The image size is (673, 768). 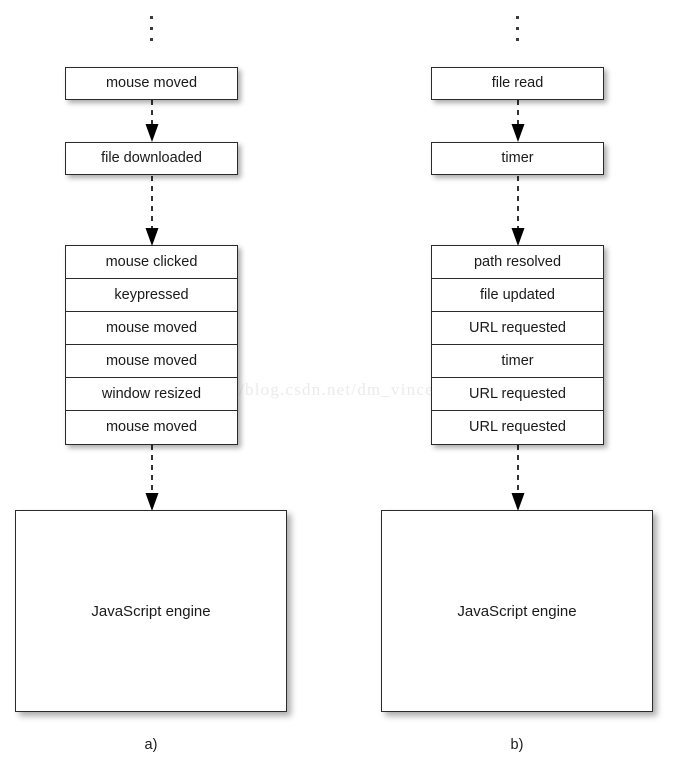 I want to click on queue-row: file updated, so click(x=517, y=295).